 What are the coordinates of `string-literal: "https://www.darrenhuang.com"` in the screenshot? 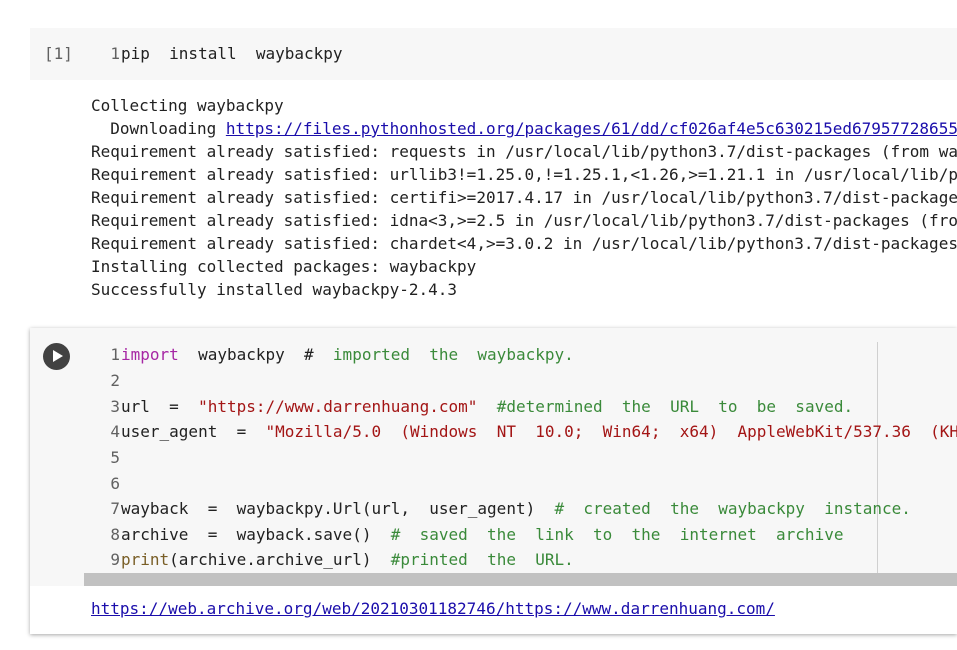 It's located at (338, 406).